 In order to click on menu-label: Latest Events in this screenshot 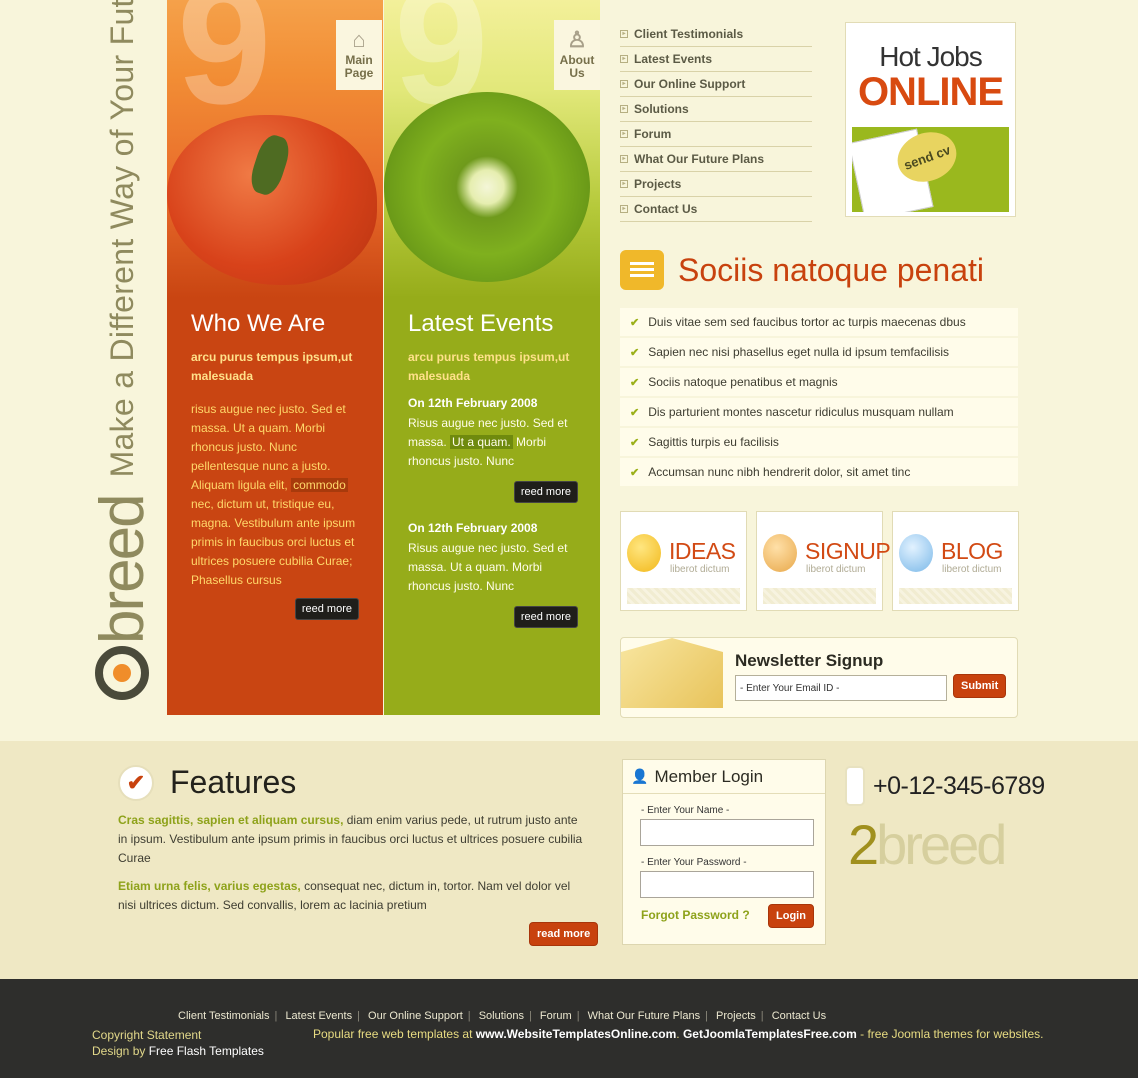, I will do `click(673, 59)`.